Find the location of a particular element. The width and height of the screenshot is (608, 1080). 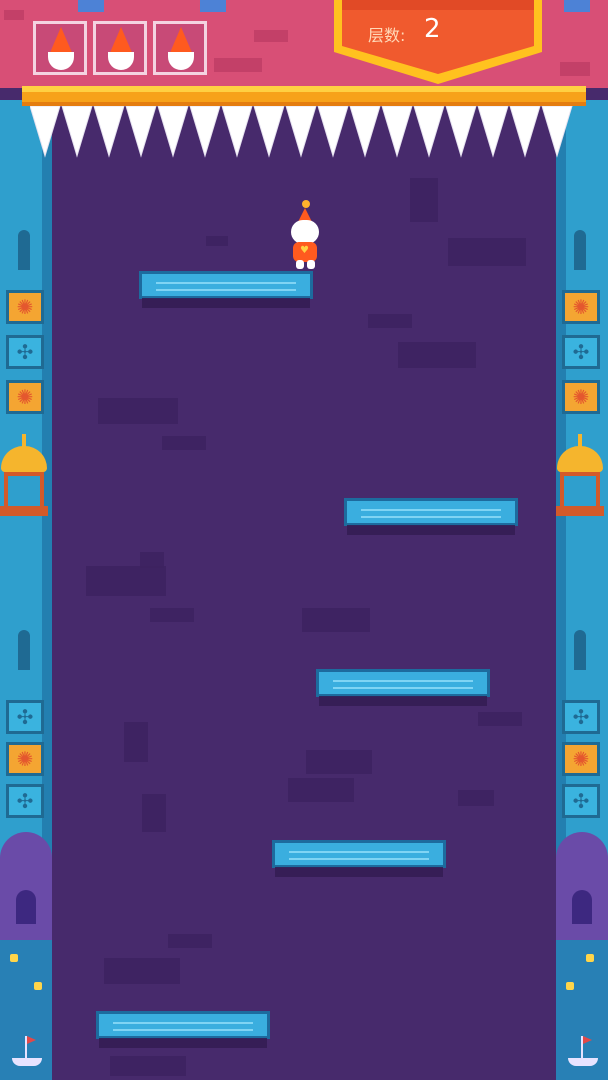

ceiling-rail is located at coordinates (304, 96).